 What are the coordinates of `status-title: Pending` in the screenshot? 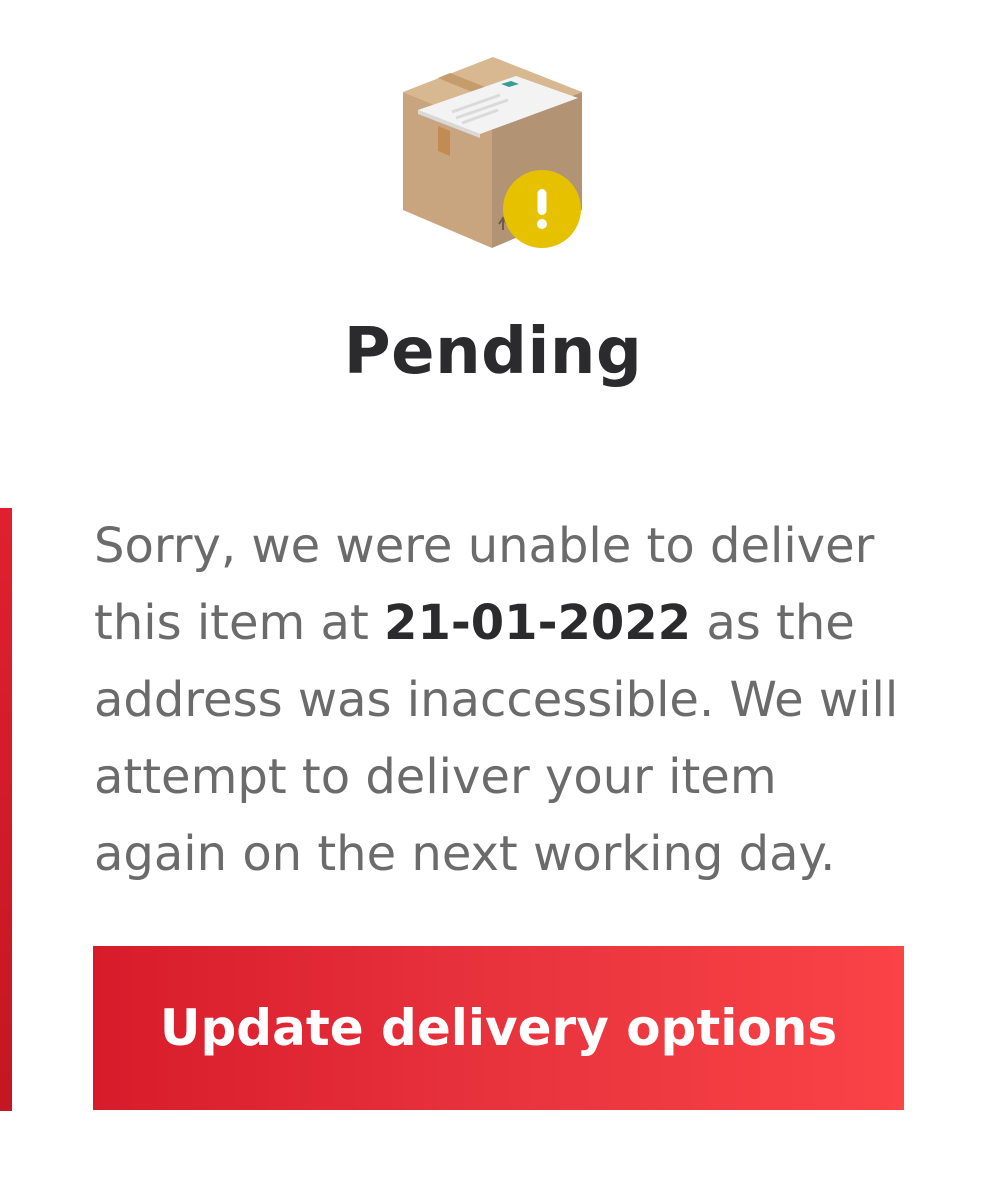 It's located at (493, 352).